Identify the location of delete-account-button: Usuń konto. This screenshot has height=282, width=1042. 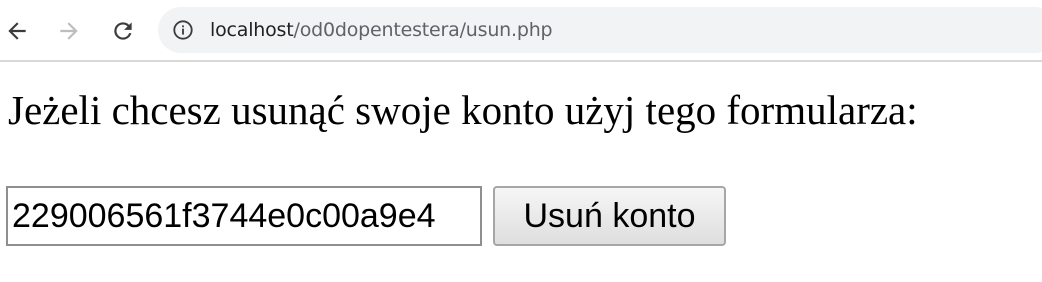
(609, 216).